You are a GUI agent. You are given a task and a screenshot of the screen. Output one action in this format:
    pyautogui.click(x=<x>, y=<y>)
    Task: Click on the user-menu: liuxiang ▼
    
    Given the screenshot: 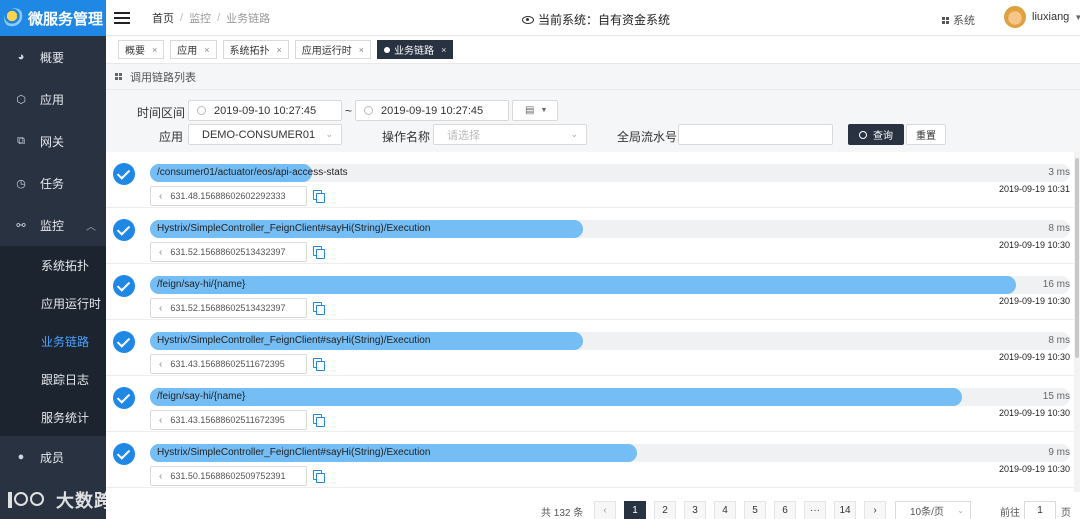 What is the action you would take?
    pyautogui.click(x=1042, y=17)
    